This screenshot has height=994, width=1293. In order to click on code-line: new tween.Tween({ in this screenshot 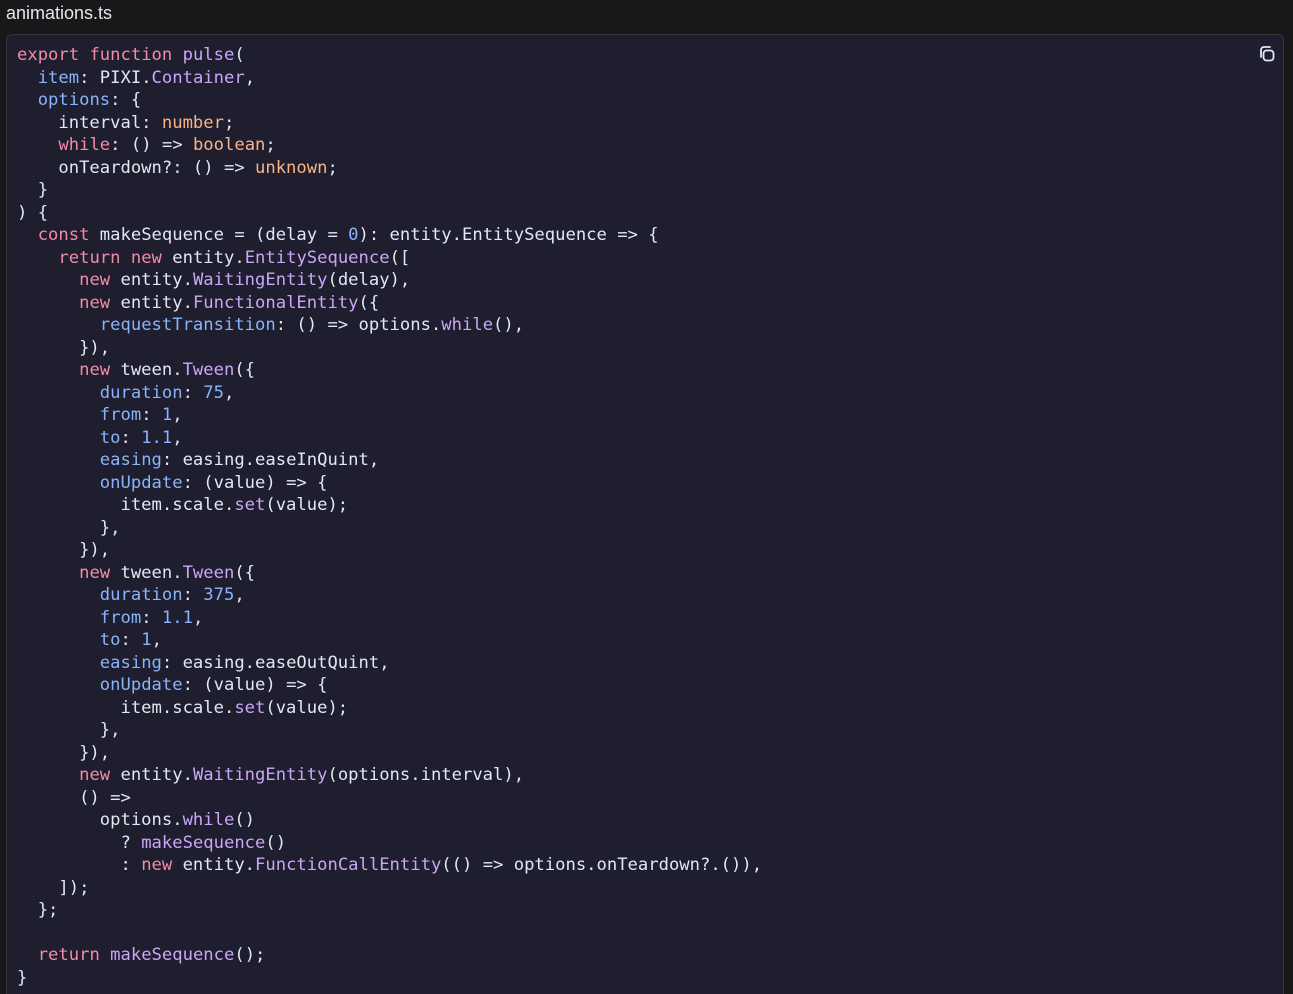, I will do `click(389, 370)`.